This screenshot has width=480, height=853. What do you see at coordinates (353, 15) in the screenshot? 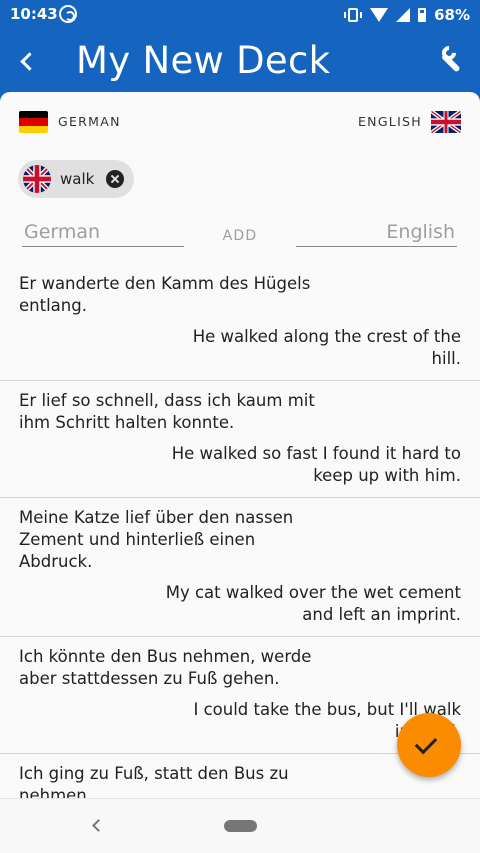
I see `vibrate-icon` at bounding box center [353, 15].